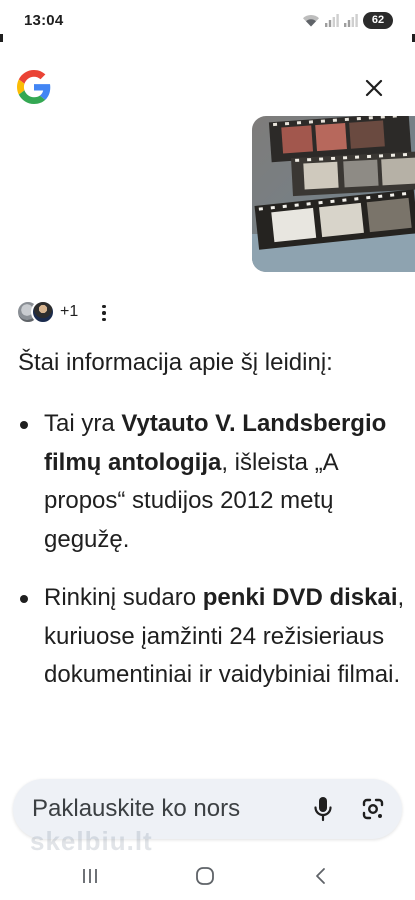  I want to click on close-button, so click(374, 88).